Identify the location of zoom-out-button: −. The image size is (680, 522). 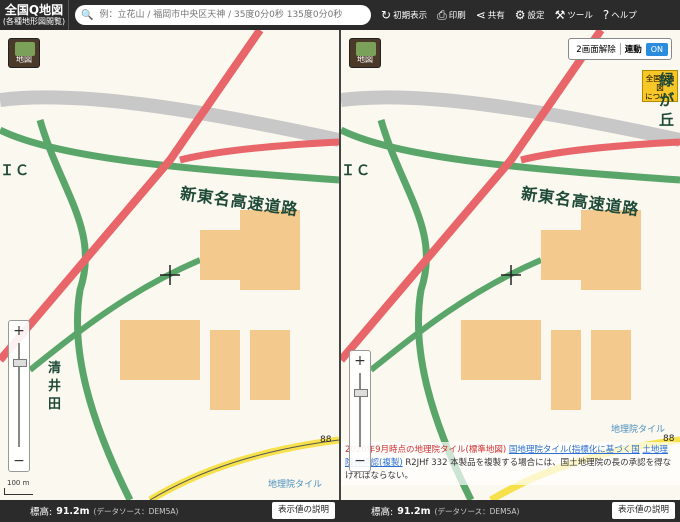
(19, 461).